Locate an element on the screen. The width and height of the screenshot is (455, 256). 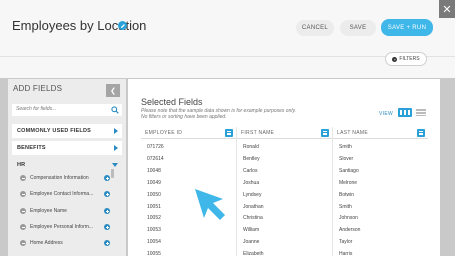
close-icon: ✕ is located at coordinates (447, 9).